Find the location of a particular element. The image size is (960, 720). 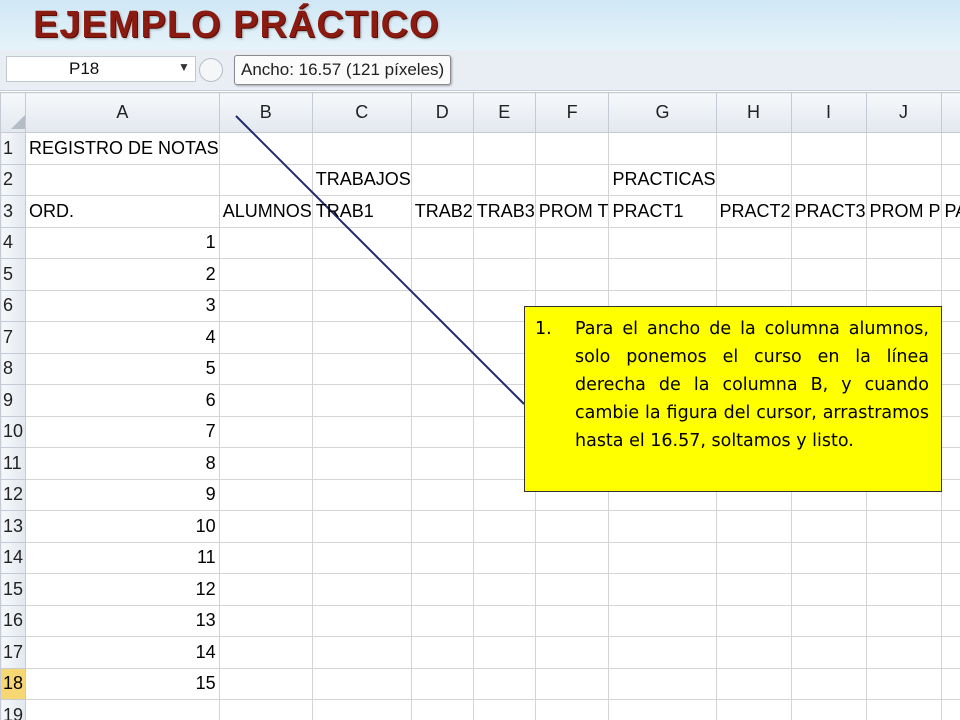

cell-j16 is located at coordinates (903, 620).